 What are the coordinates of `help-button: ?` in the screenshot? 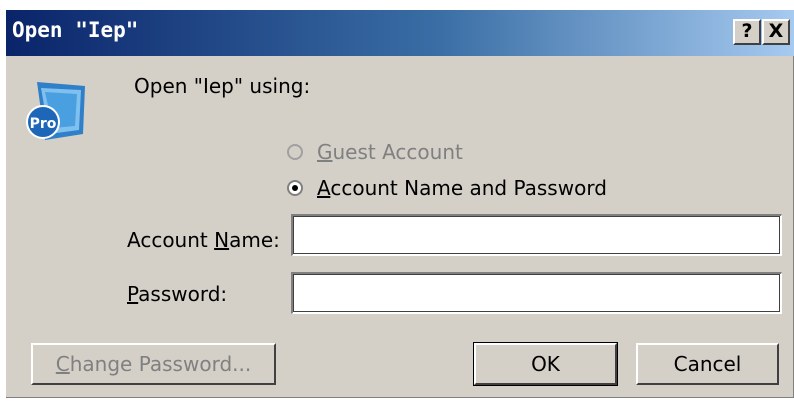 It's located at (747, 32).